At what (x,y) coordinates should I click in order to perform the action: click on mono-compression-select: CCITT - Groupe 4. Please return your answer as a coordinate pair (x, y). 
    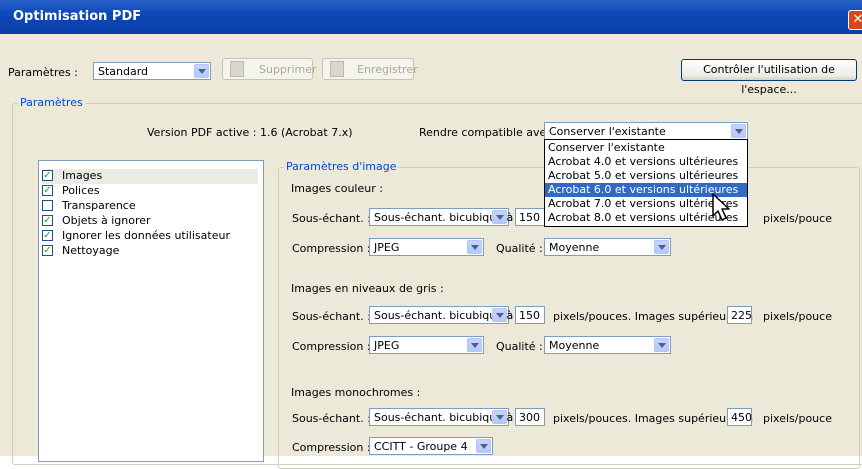
    Looking at the image, I should click on (431, 446).